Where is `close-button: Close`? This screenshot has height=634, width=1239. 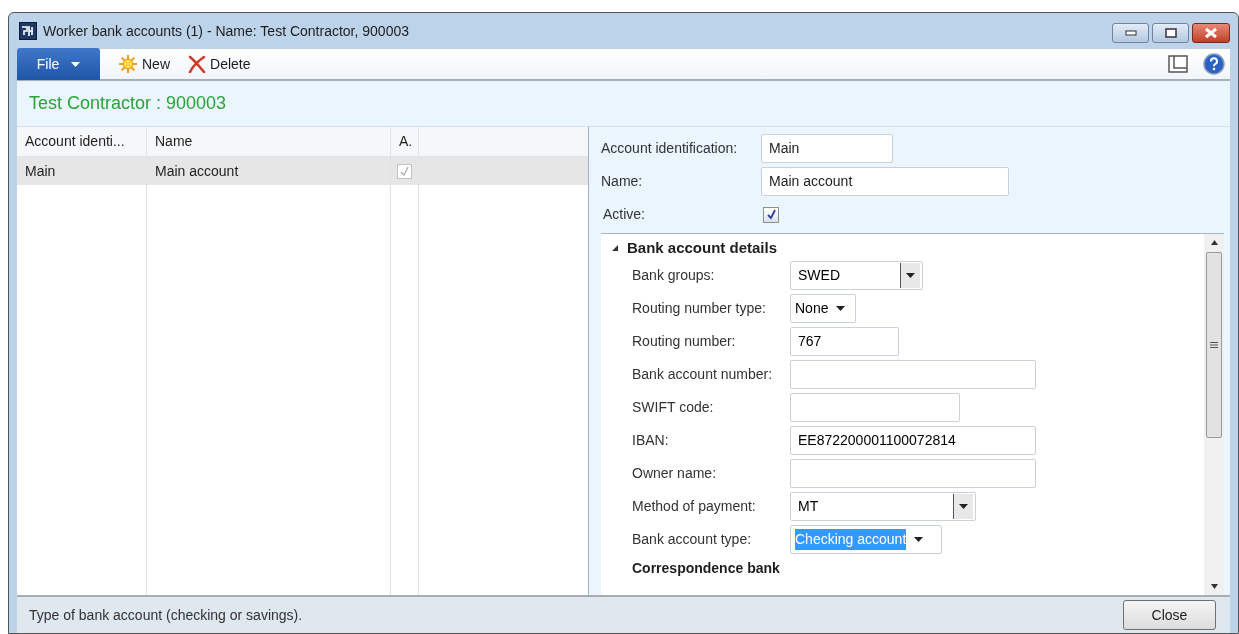
close-button: Close is located at coordinates (1169, 615).